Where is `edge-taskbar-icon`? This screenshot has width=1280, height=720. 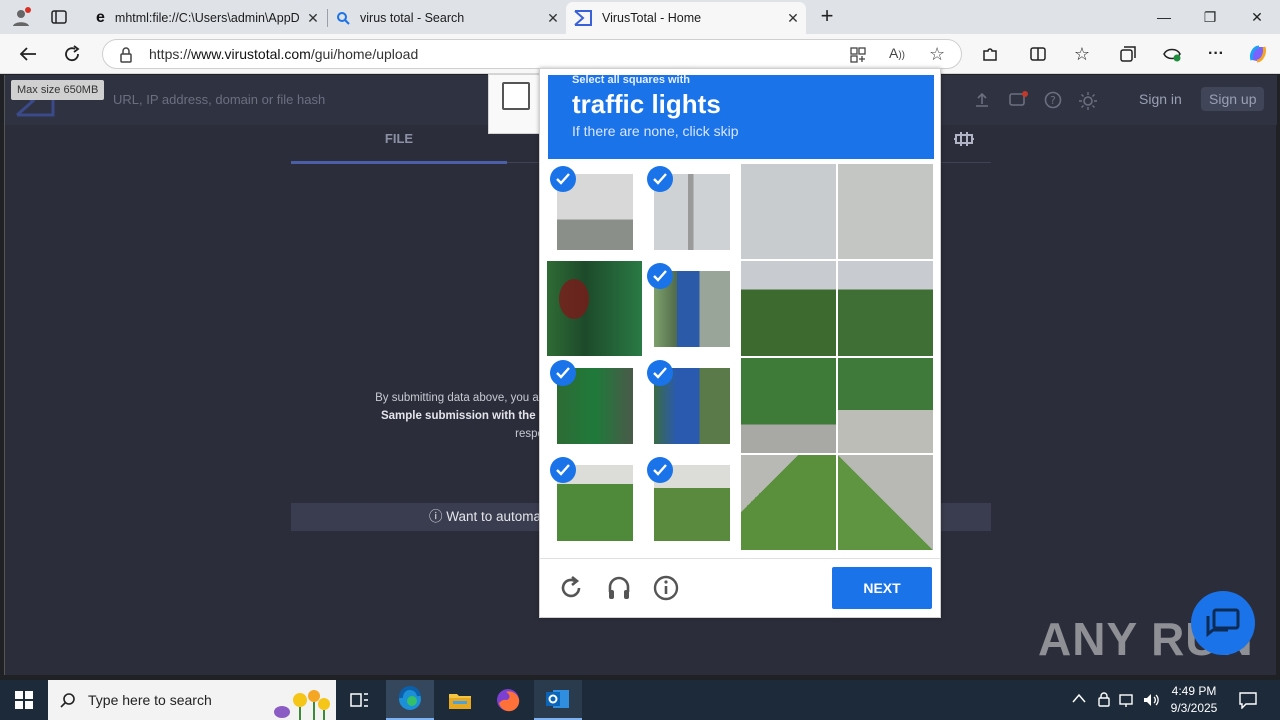
edge-taskbar-icon is located at coordinates (410, 700).